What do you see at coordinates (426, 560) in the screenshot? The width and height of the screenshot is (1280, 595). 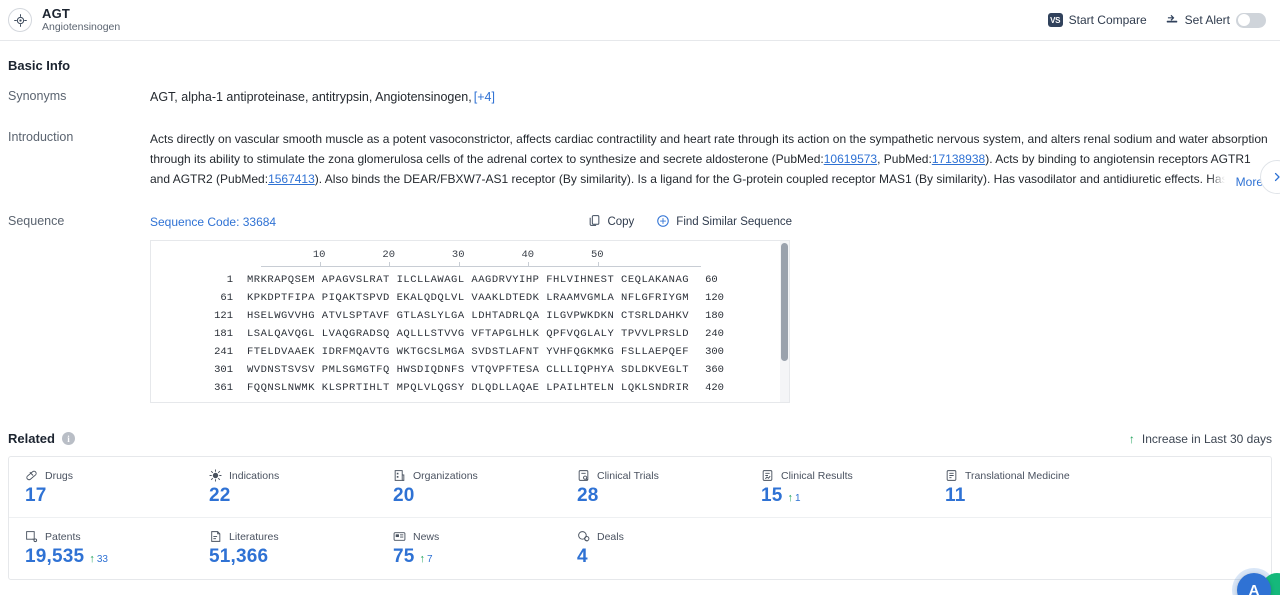 I see `related-card-delta: ↑ 7` at bounding box center [426, 560].